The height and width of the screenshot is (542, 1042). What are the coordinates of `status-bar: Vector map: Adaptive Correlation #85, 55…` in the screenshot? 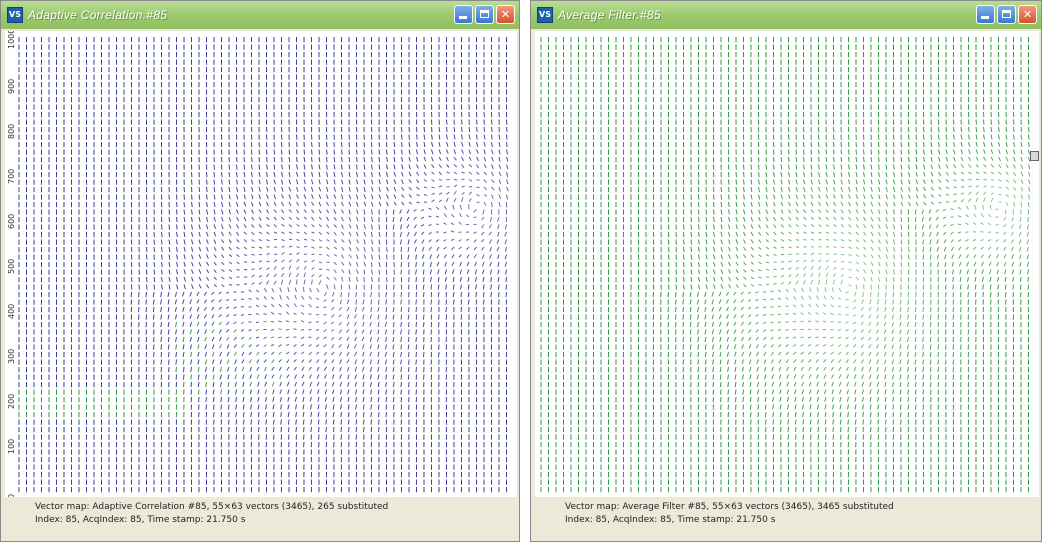 It's located at (260, 520).